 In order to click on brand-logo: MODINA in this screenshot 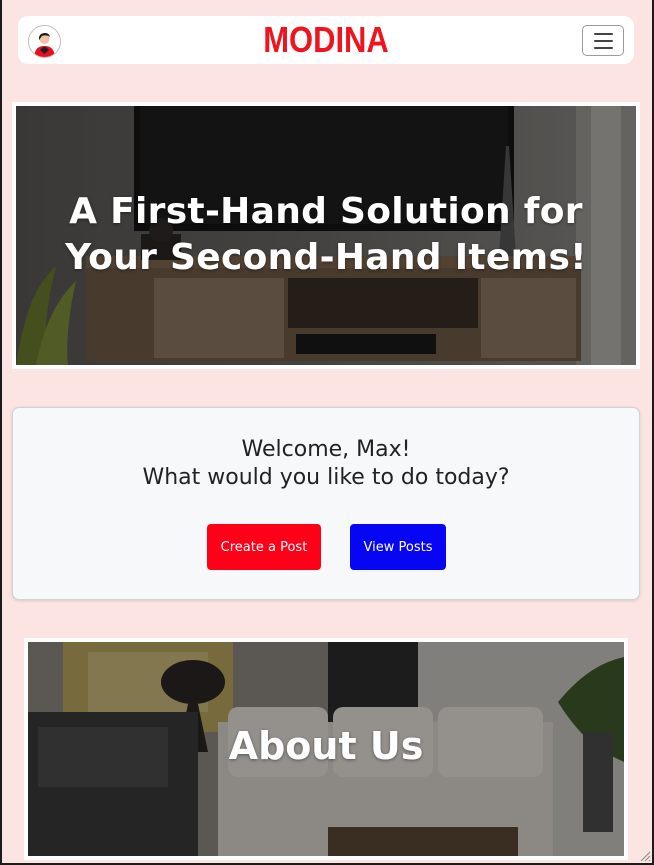, I will do `click(326, 40)`.